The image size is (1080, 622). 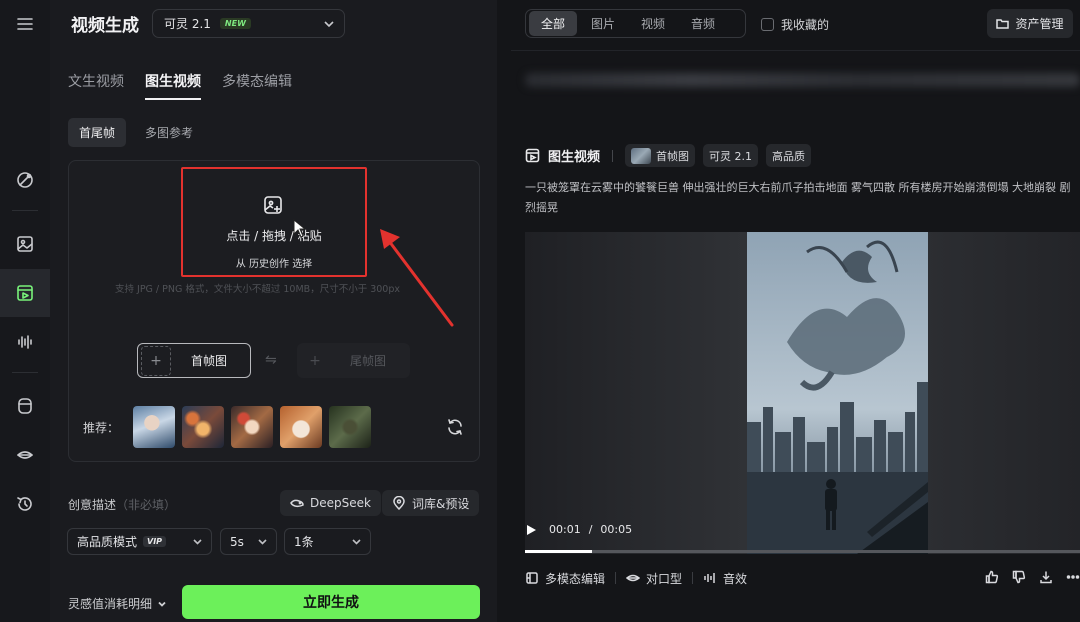 What do you see at coordinates (271, 360) in the screenshot?
I see `swap-icon: ⇋` at bounding box center [271, 360].